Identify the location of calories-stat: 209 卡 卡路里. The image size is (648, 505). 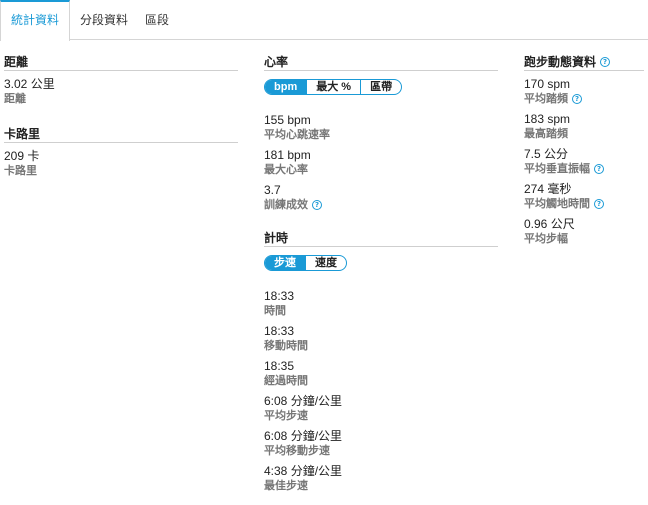
(121, 163).